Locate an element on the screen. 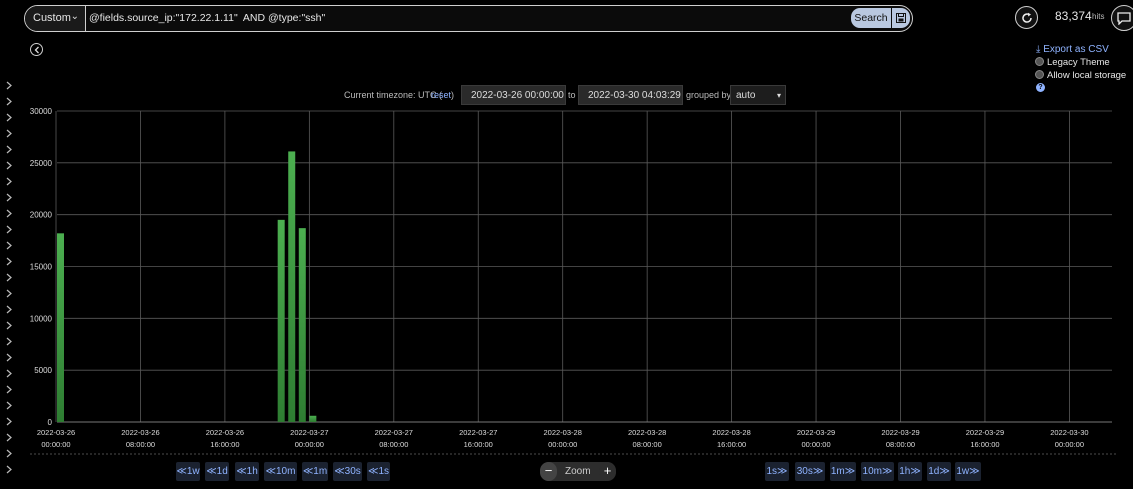 The width and height of the screenshot is (1133, 489). y-tick-label: 25000 is located at coordinates (41, 163).